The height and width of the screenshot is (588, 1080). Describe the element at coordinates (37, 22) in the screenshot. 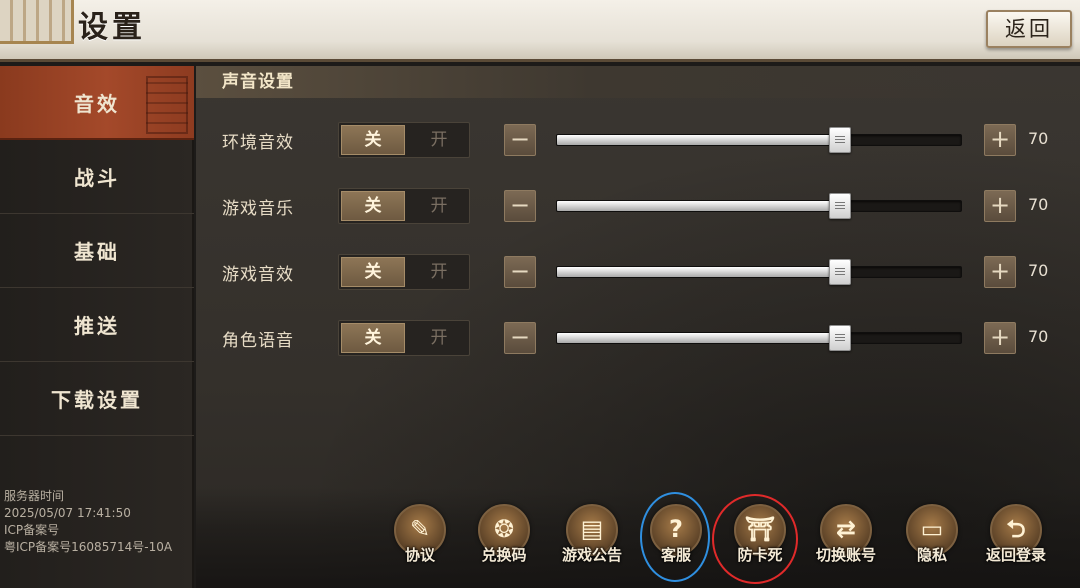

I see `title-ornament` at that location.